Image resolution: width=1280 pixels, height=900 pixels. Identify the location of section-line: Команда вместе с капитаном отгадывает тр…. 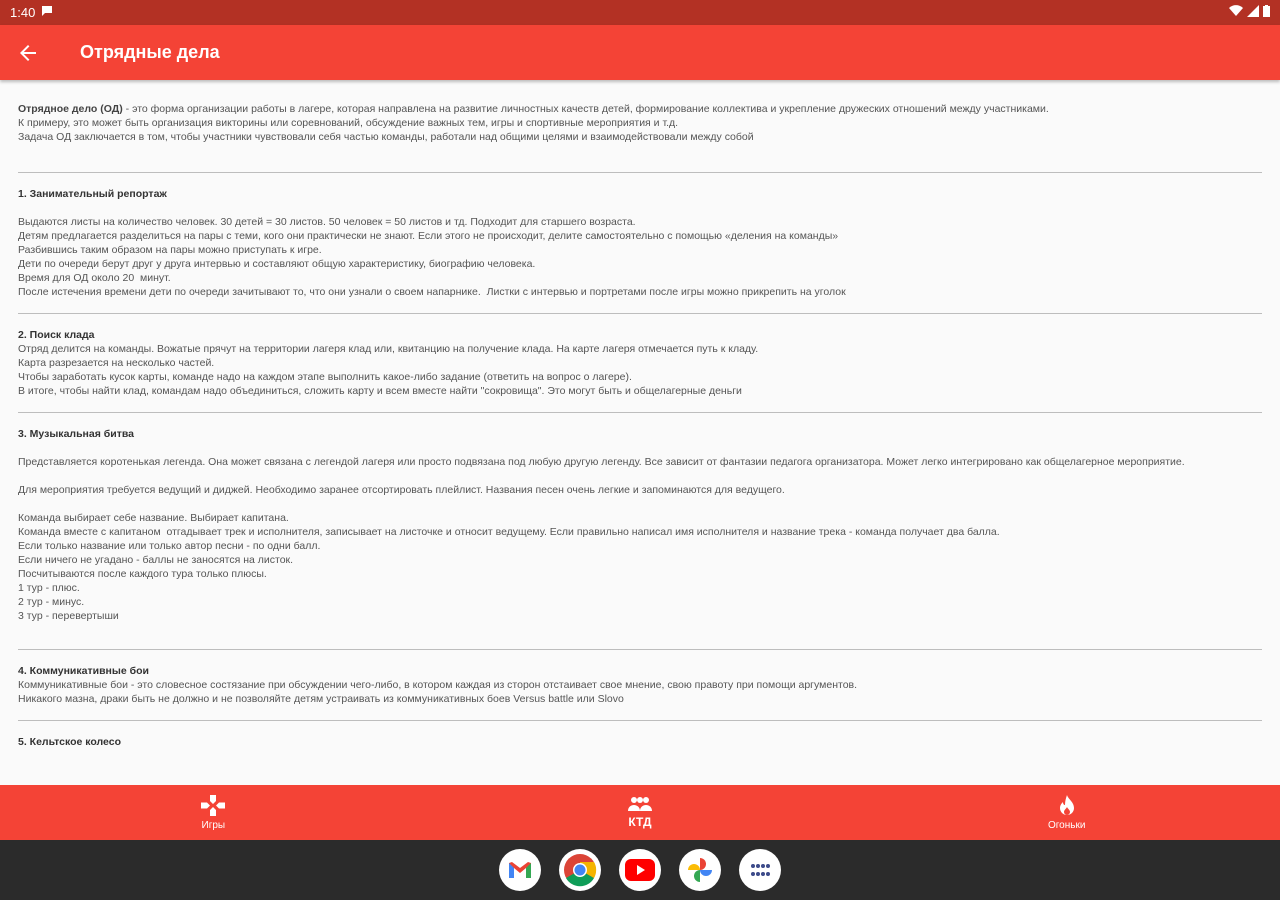
(509, 532).